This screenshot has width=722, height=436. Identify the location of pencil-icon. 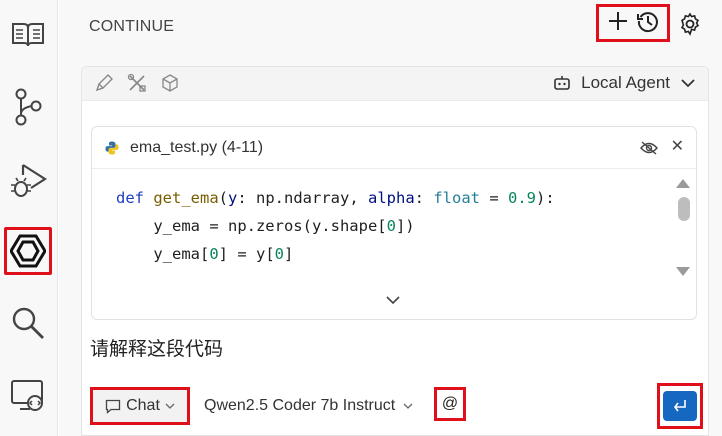
(104, 83).